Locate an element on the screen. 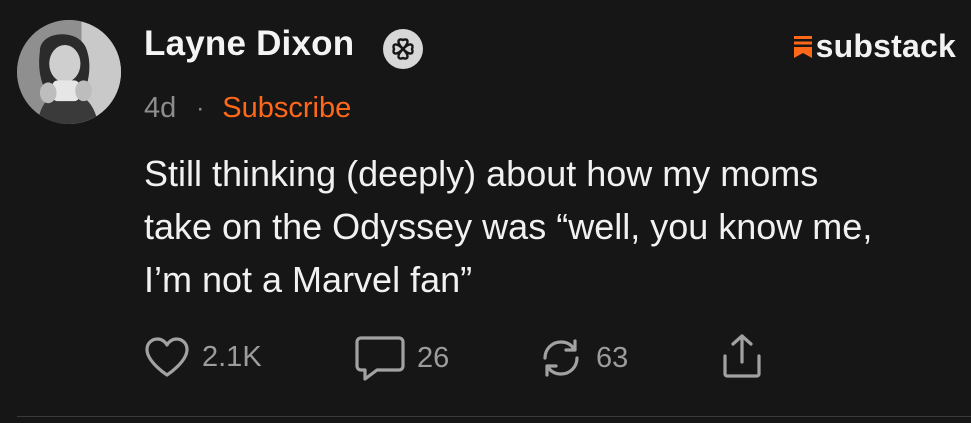  author-name: Layne Dixon is located at coordinates (249, 44).